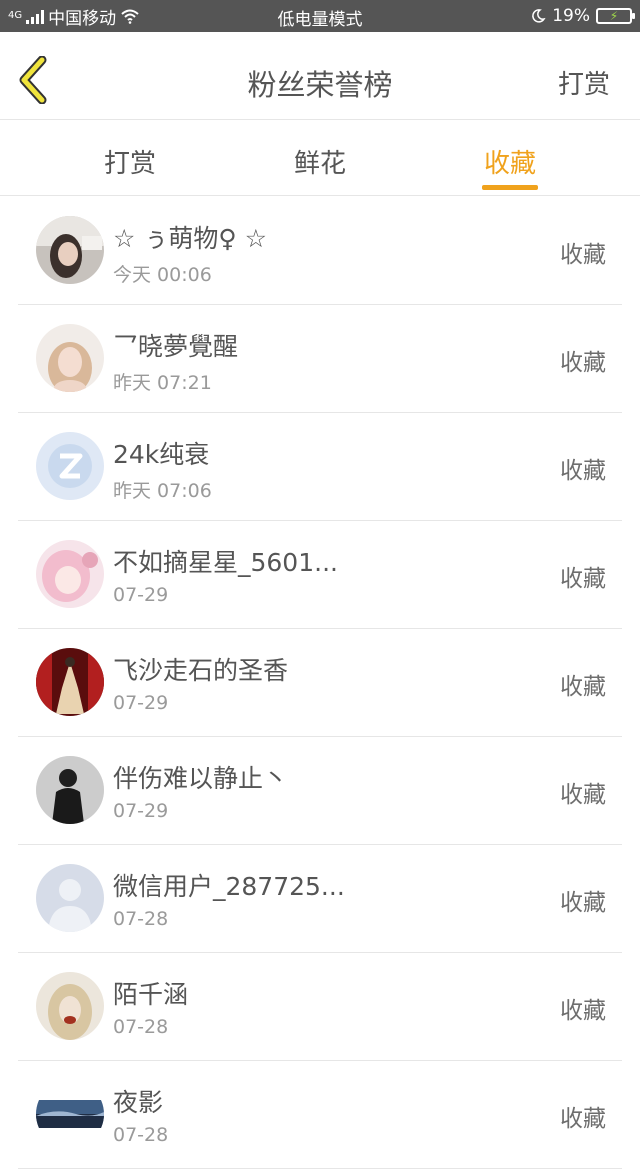 The image size is (640, 1169). What do you see at coordinates (320, 85) in the screenshot?
I see `page-title: 粉丝荣誉榜` at bounding box center [320, 85].